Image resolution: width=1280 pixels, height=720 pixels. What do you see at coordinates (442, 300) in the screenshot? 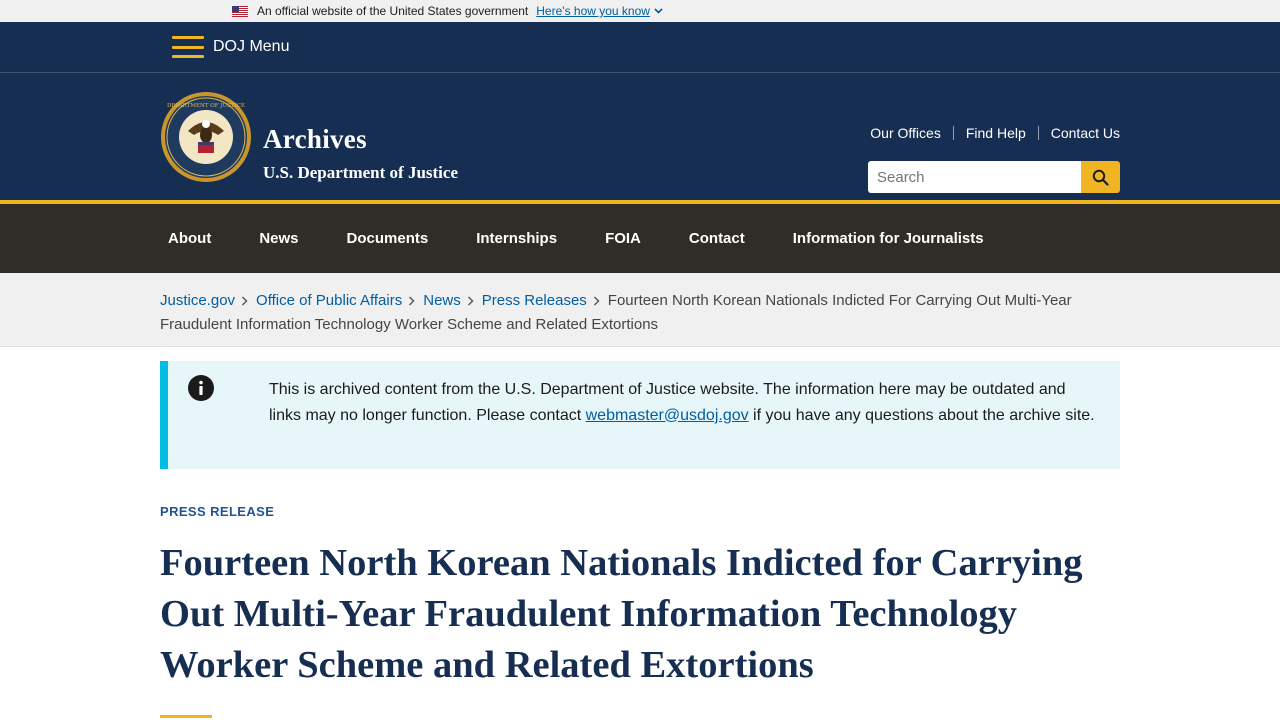
I see `breadcrumb-news: News` at bounding box center [442, 300].